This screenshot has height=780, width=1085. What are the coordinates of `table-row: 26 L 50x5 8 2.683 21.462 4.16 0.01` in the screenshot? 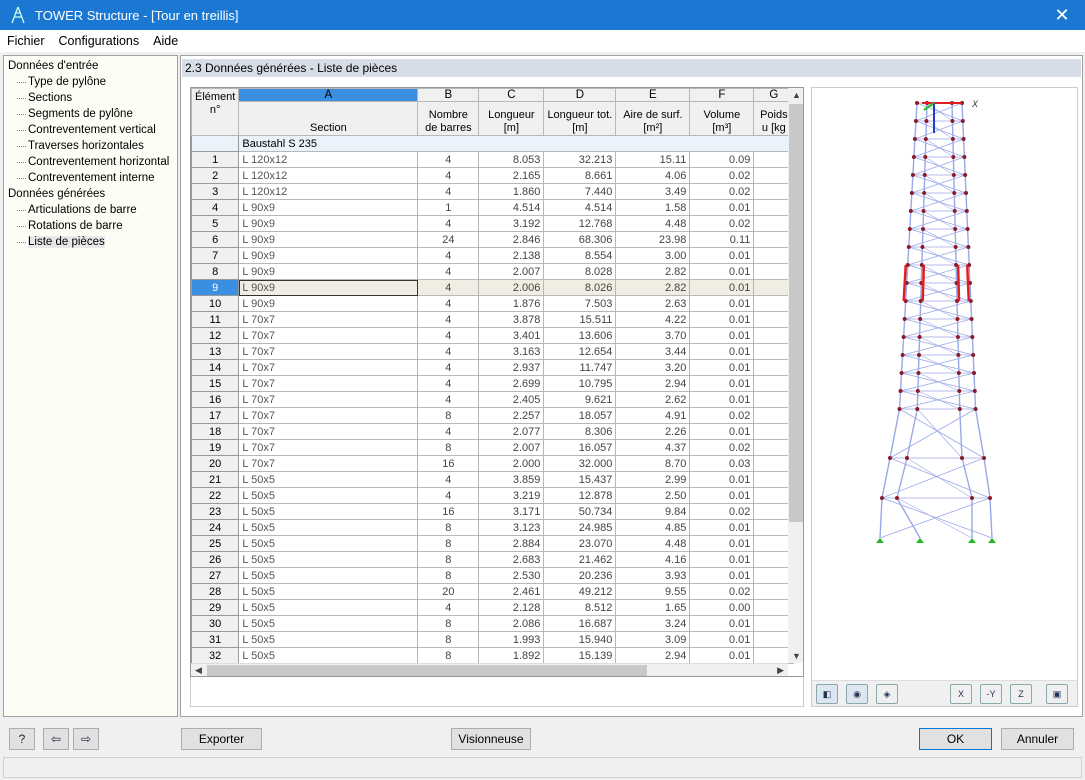 It's located at (493, 559).